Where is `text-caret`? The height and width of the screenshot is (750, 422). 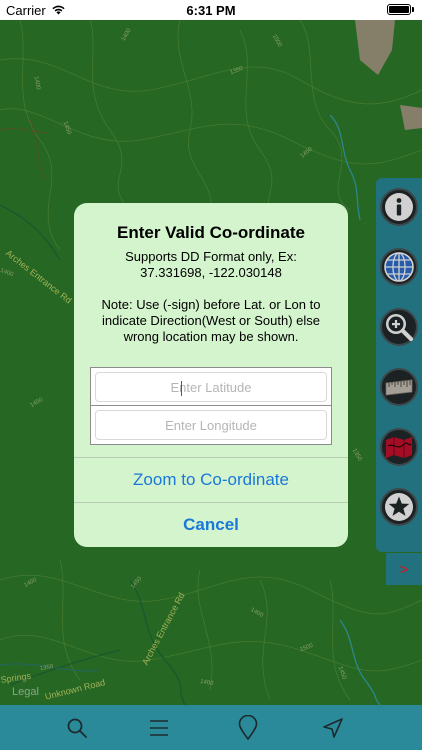 text-caret is located at coordinates (181, 388).